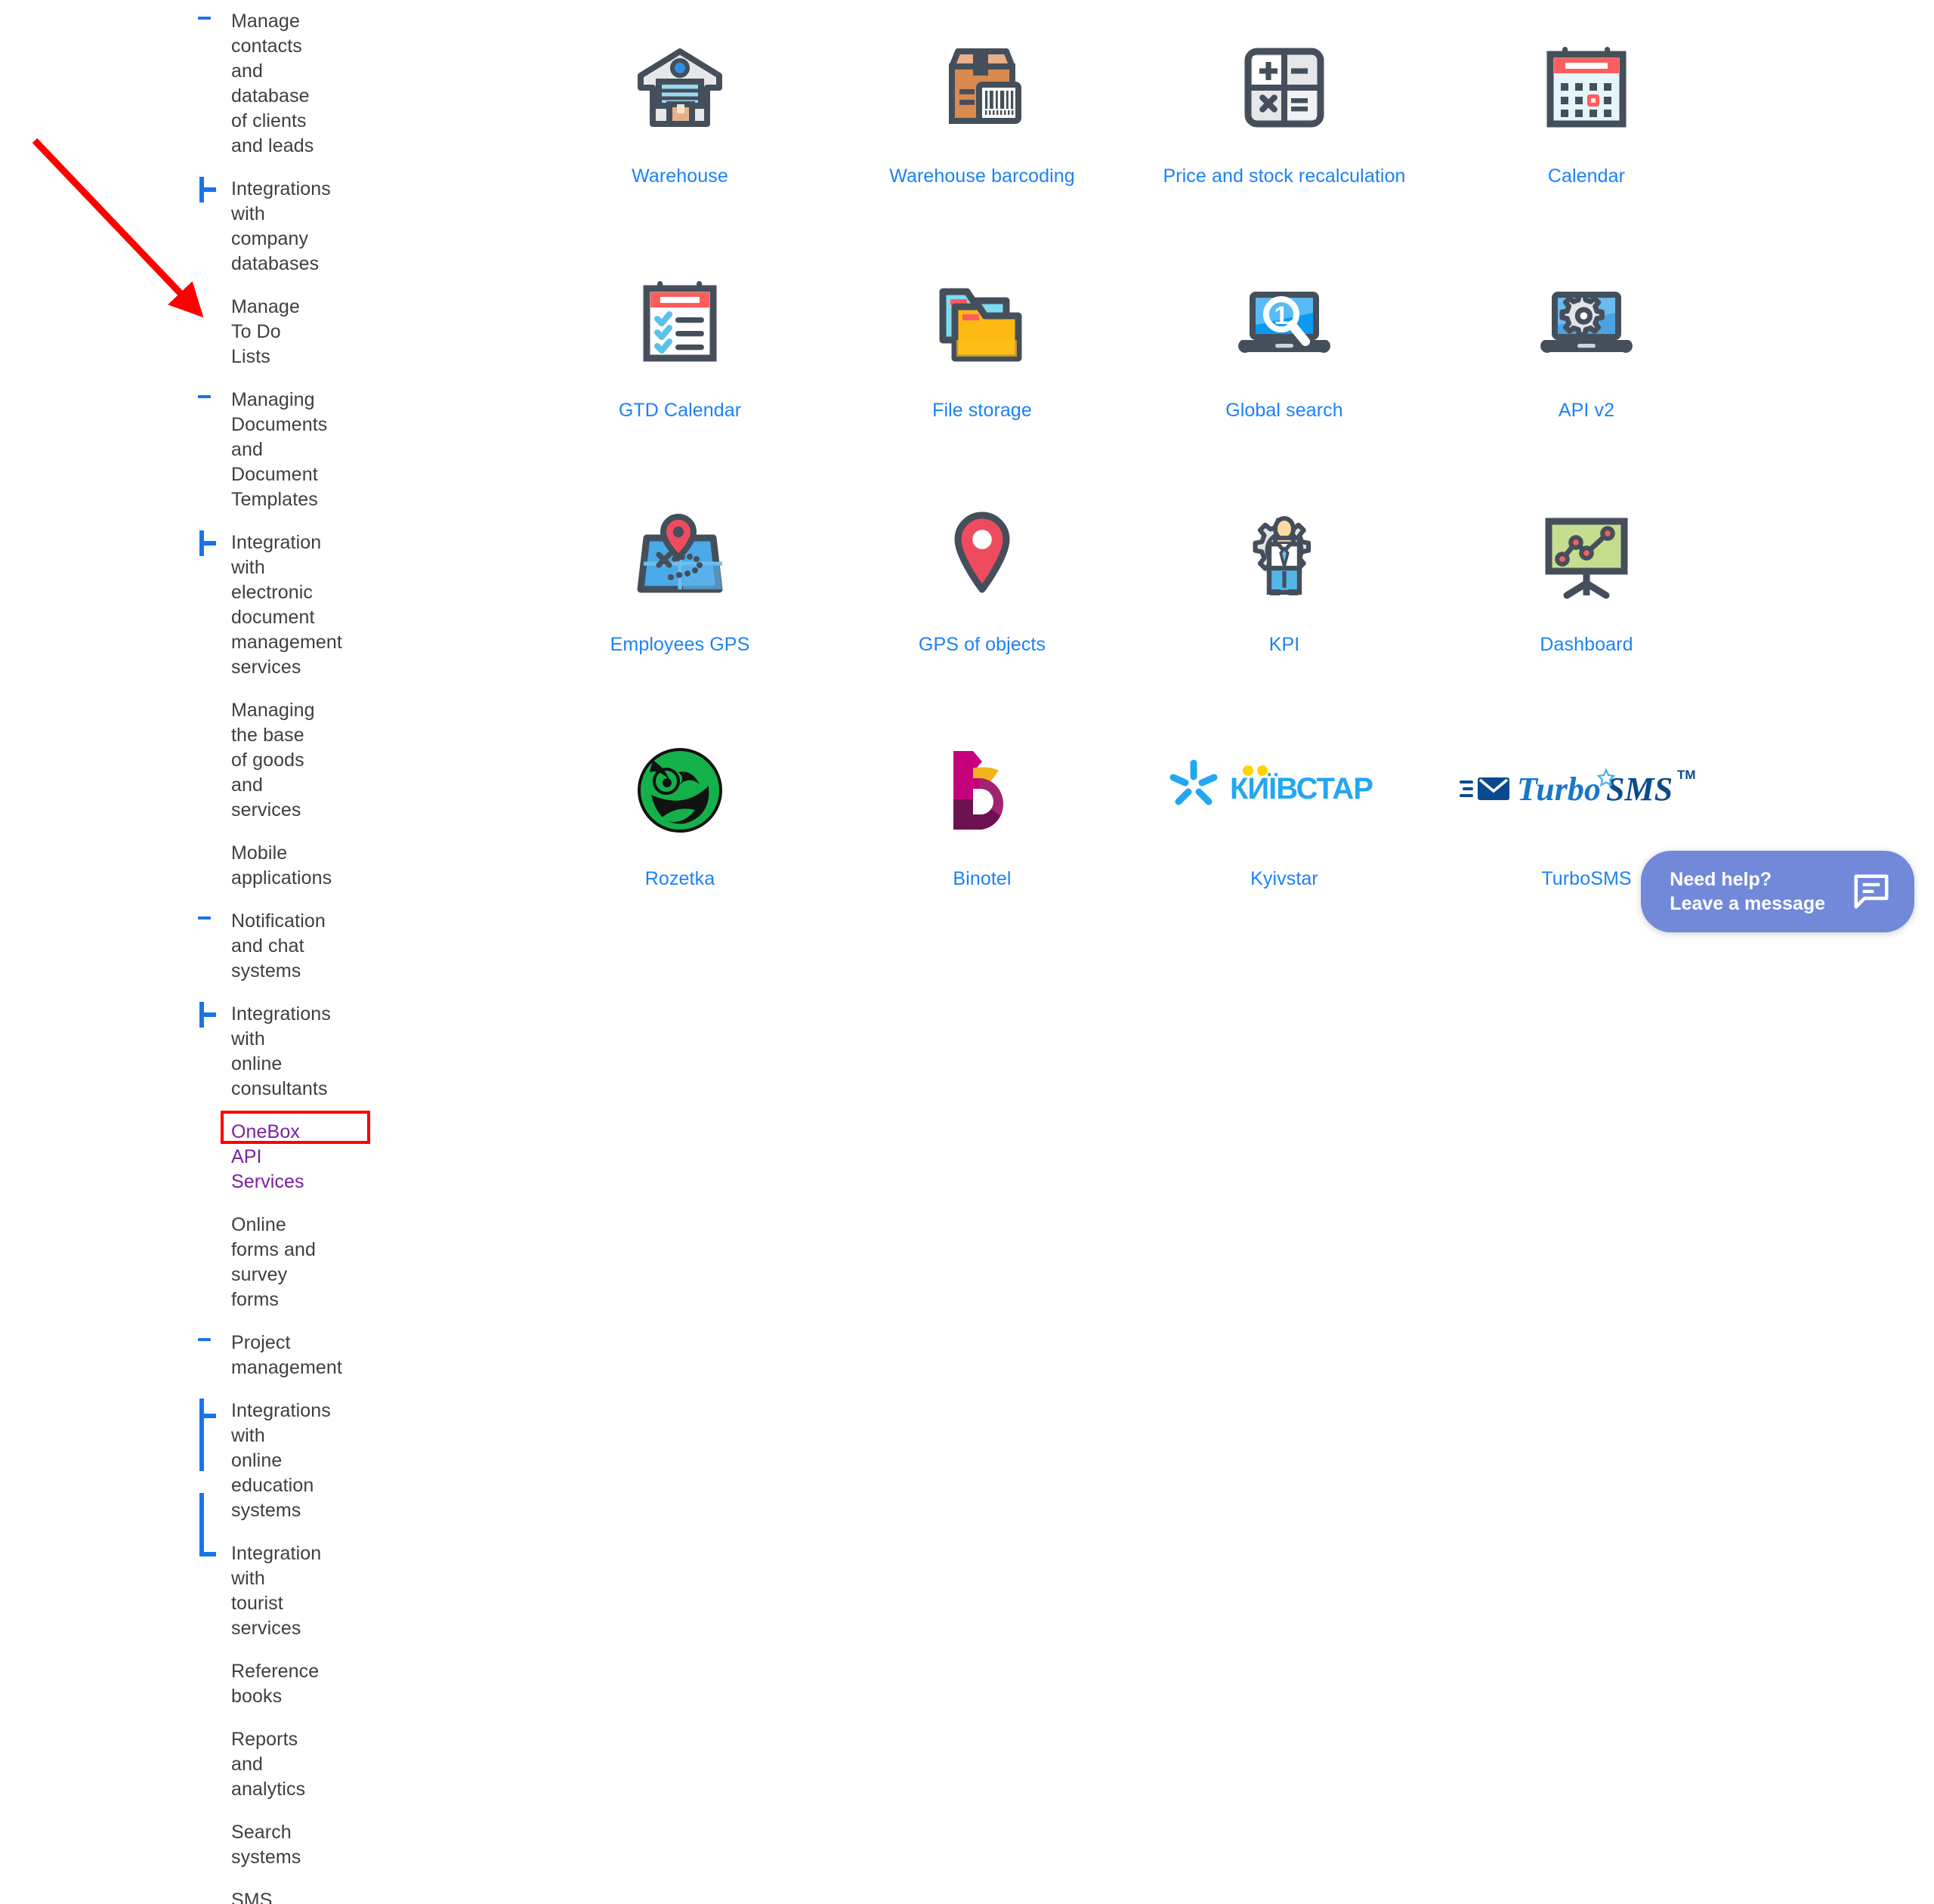 This screenshot has height=1904, width=1934. Describe the element at coordinates (982, 410) in the screenshot. I see `app-tile-label: File storage` at that location.